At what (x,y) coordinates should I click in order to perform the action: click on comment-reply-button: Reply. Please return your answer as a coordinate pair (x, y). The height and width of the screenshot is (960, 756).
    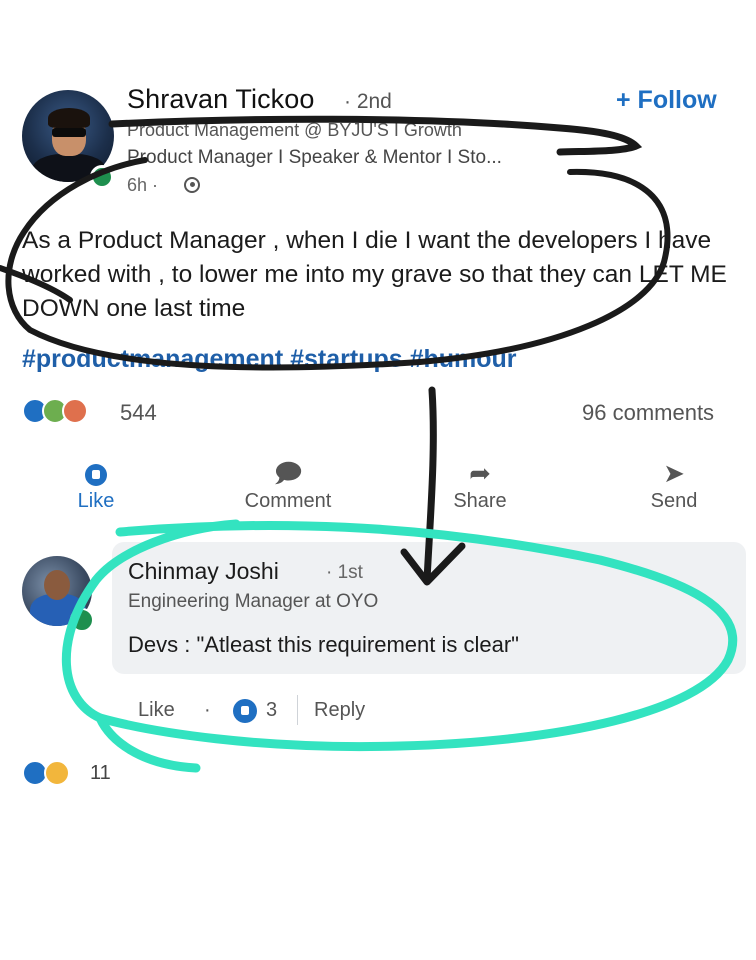
    Looking at the image, I should click on (339, 710).